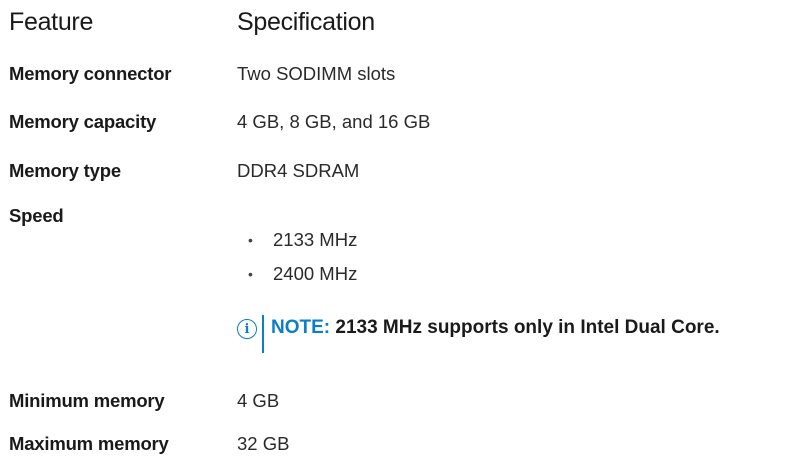  I want to click on row-value-maximum-memory: 32 GB, so click(263, 443).